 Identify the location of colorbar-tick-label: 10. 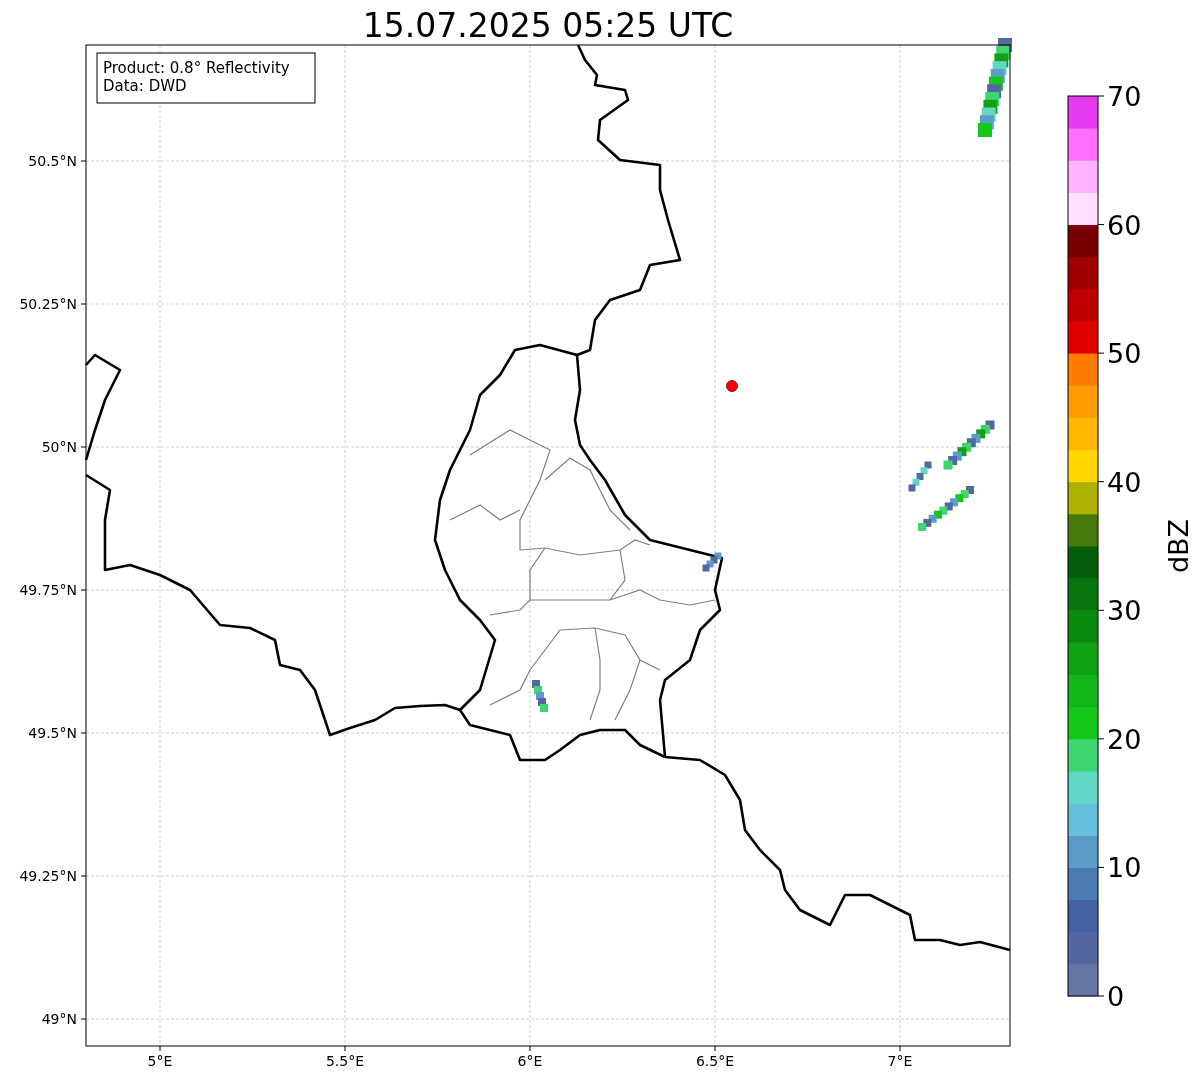
(1124, 868).